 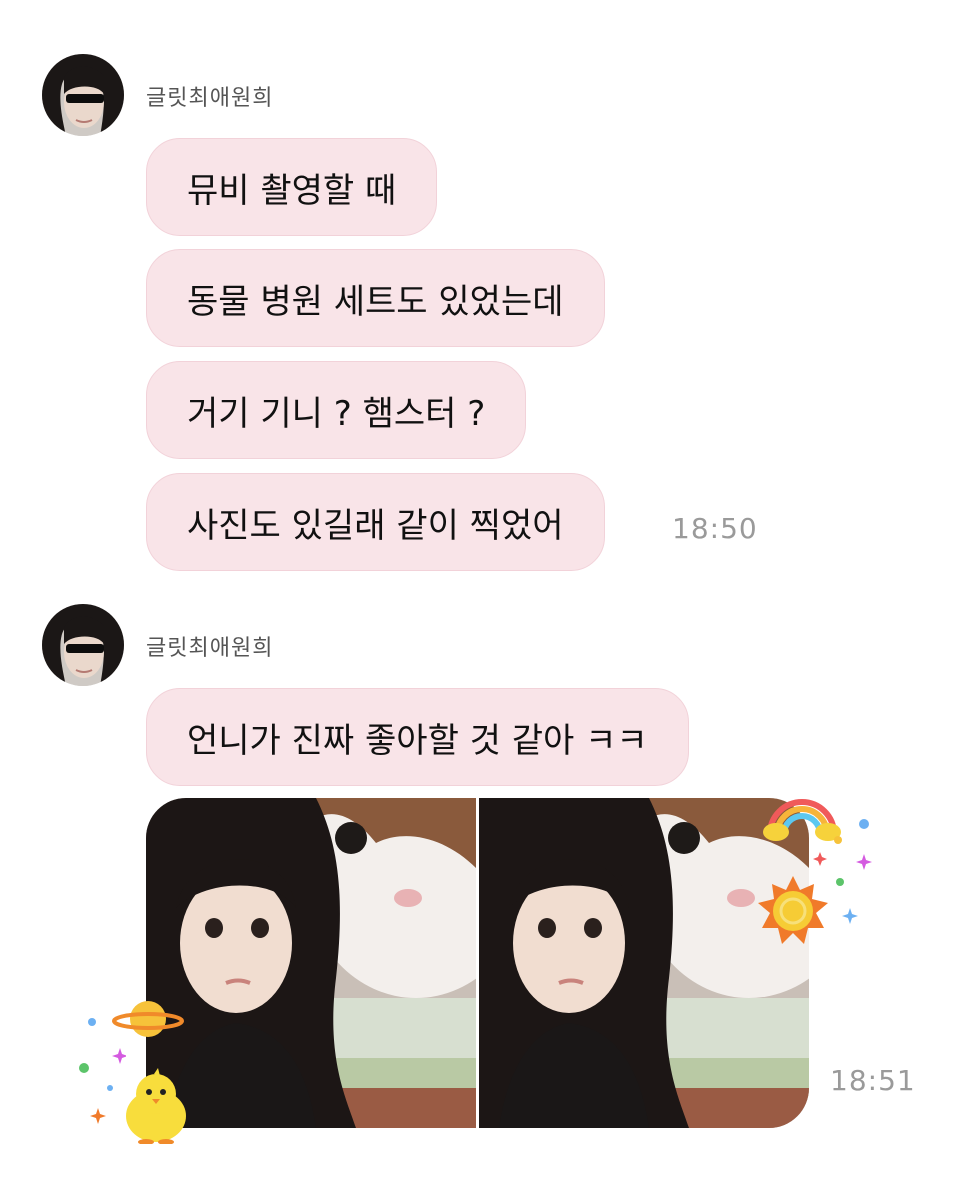 I want to click on message-bubble: 거기 기니 ? 햄스터 ?, so click(x=336, y=410).